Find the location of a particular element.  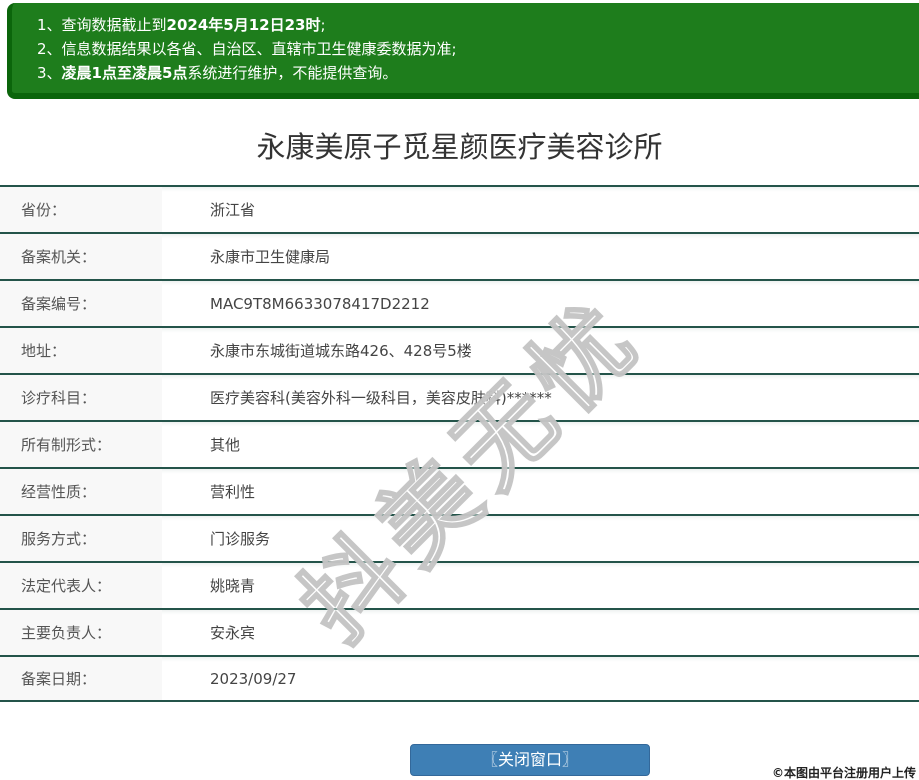

notice-segment: 2、信息数据结果以各省、自治区、直辖市卫生健康委数据为准; is located at coordinates (247, 49).